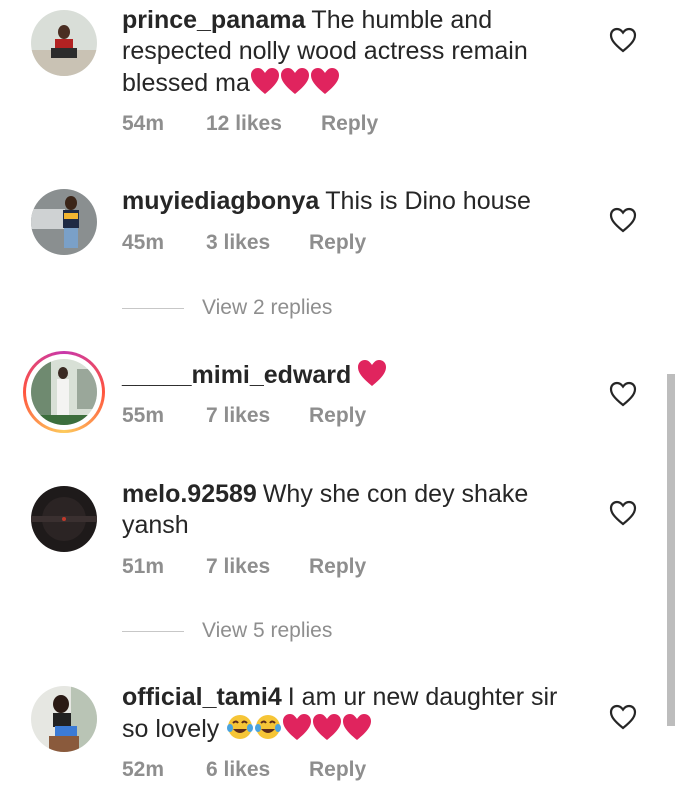 The width and height of the screenshot is (675, 799). Describe the element at coordinates (267, 307) in the screenshot. I see `view-replies-label: View 2 replies` at that location.